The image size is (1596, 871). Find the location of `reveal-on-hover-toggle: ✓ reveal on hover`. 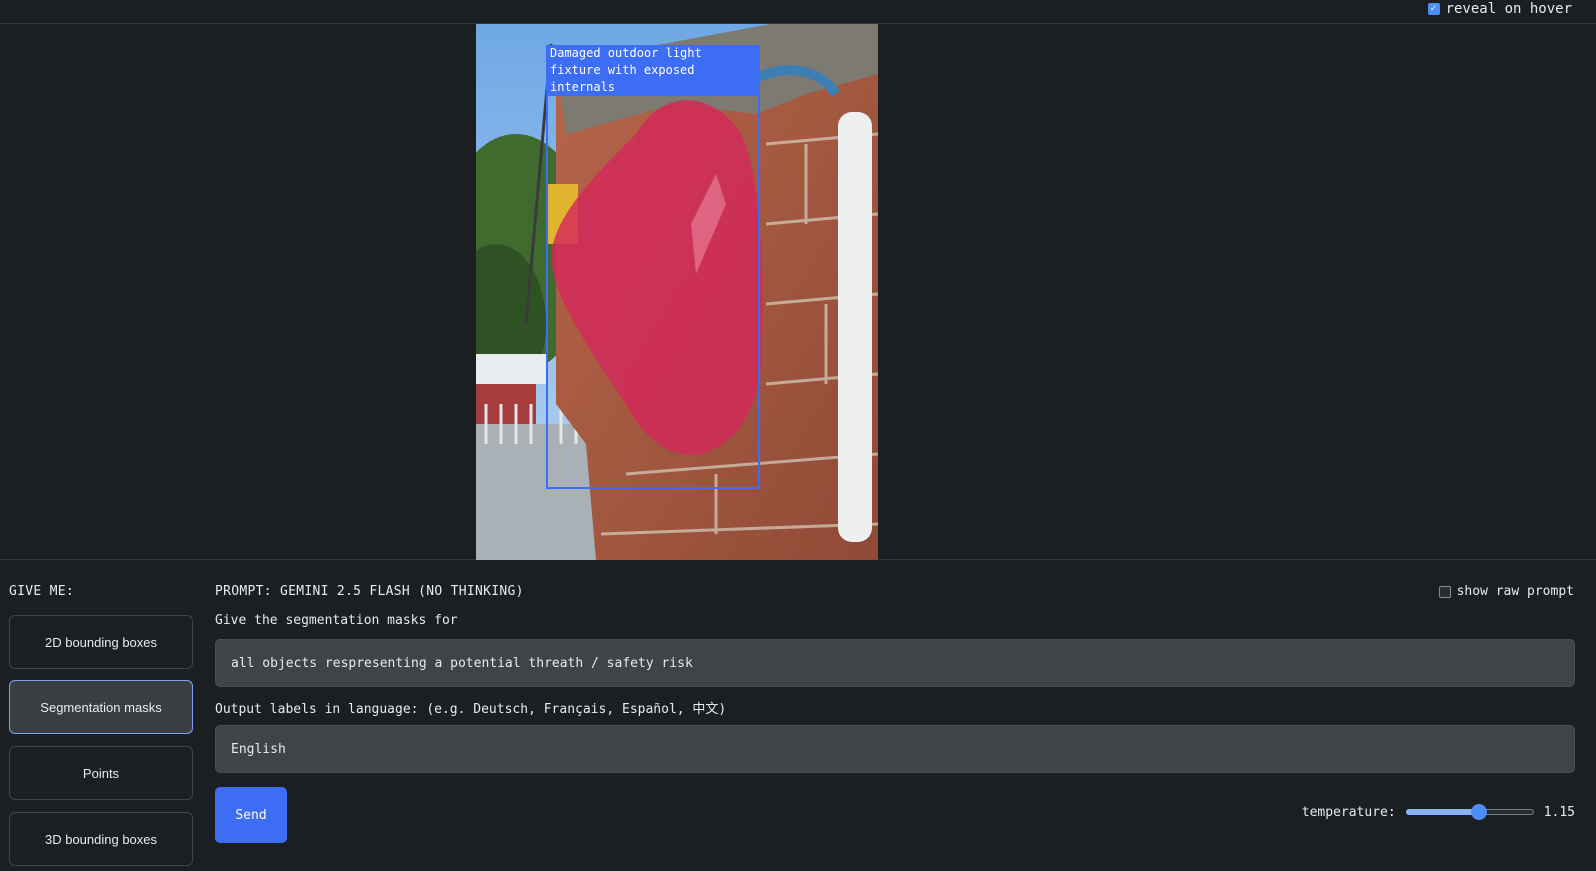

reveal-on-hover-toggle: ✓ reveal on hover is located at coordinates (1499, 9).